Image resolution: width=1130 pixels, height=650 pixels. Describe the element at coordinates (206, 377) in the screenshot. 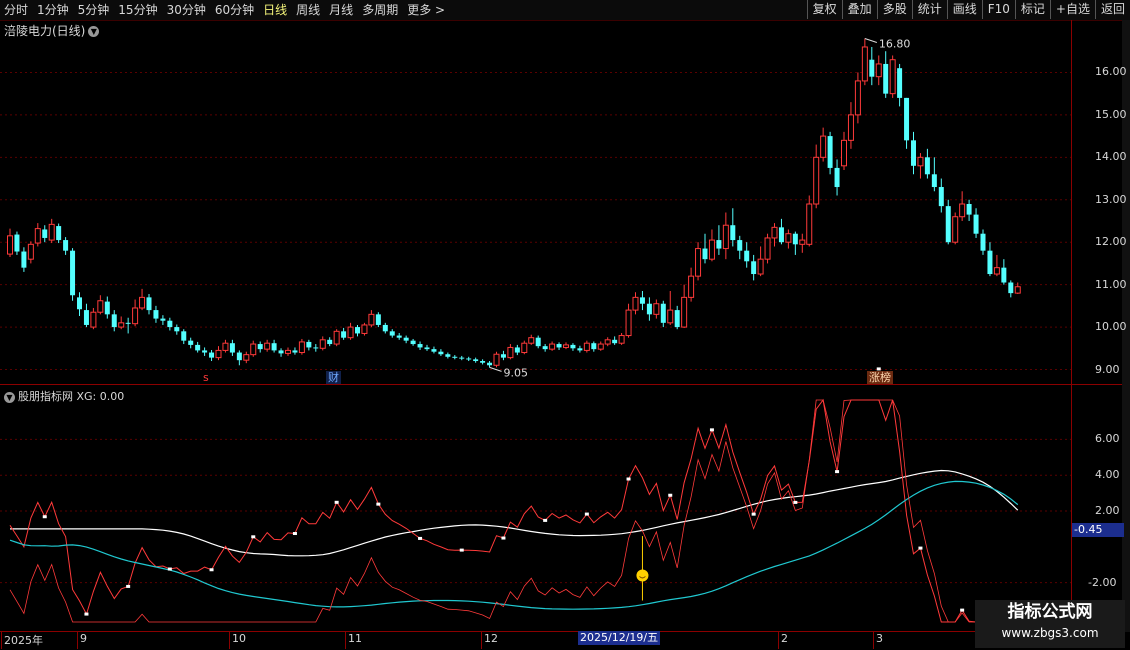

I see `tag-s: s` at that location.